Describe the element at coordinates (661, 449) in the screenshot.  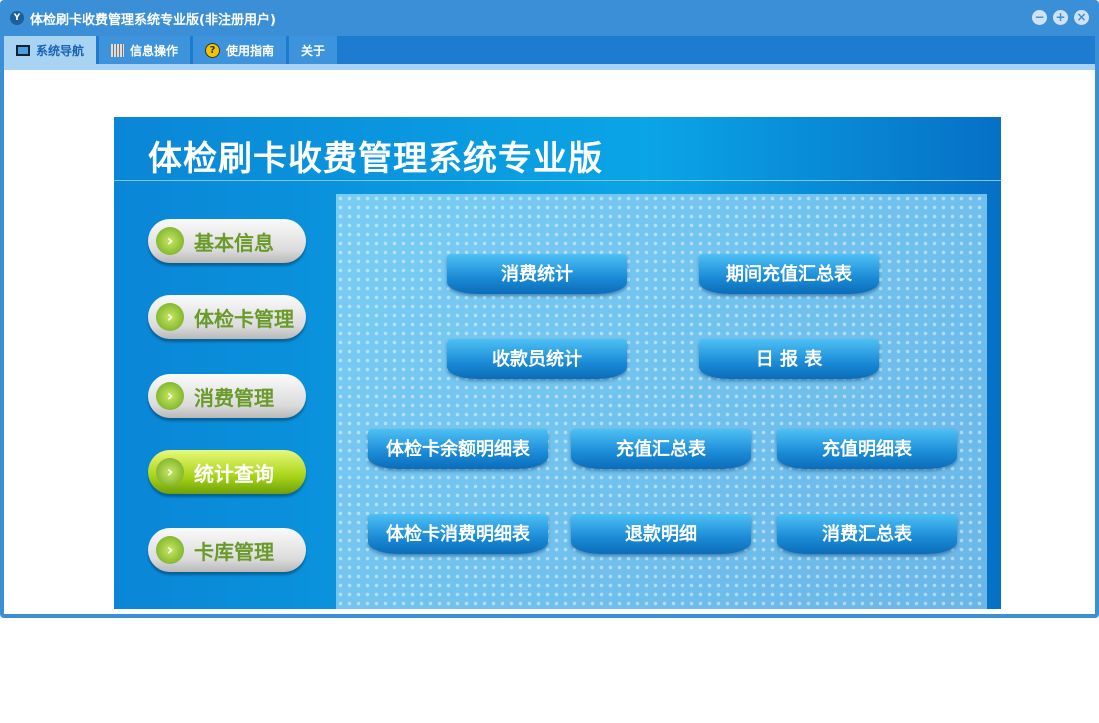
I see `report-recharge-summary: 充值汇总表` at that location.